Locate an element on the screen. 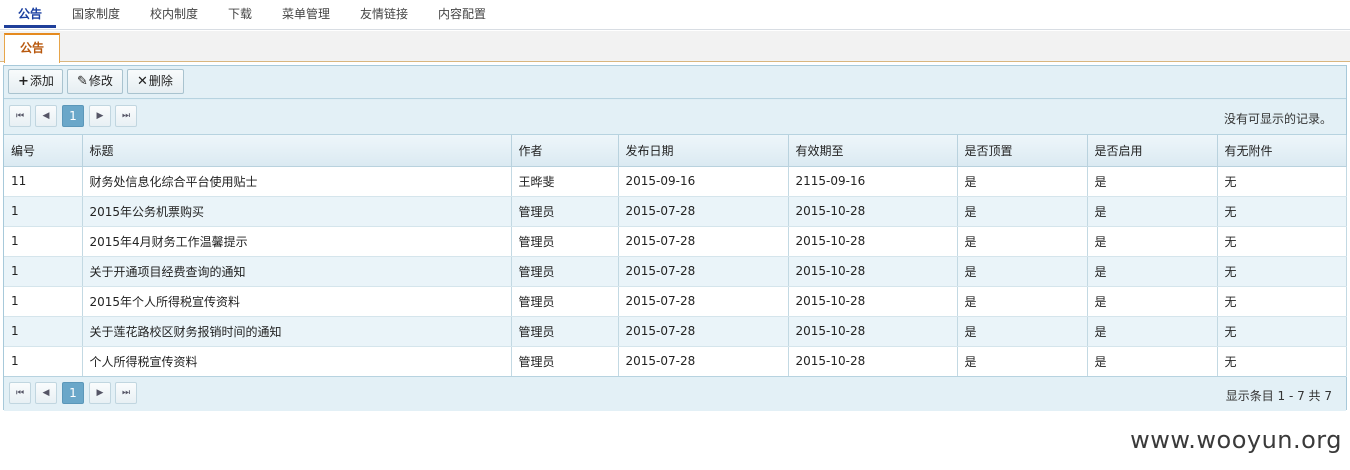  nav-item-download: 下载 is located at coordinates (240, 17).